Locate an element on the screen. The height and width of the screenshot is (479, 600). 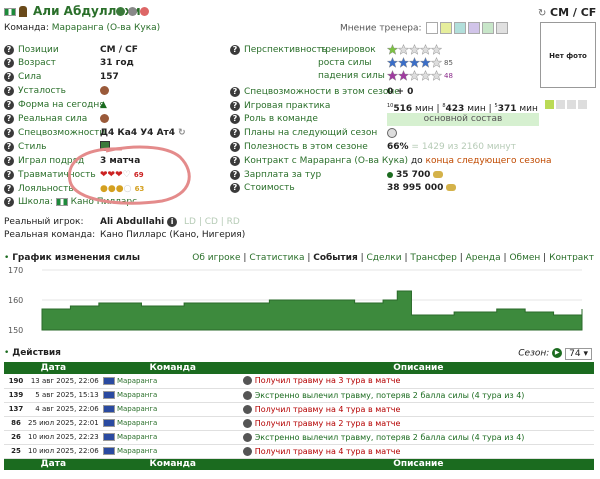
actions-header: • Действия Сезон: ▶ 74 ▾ is located at coordinates (299, 354).